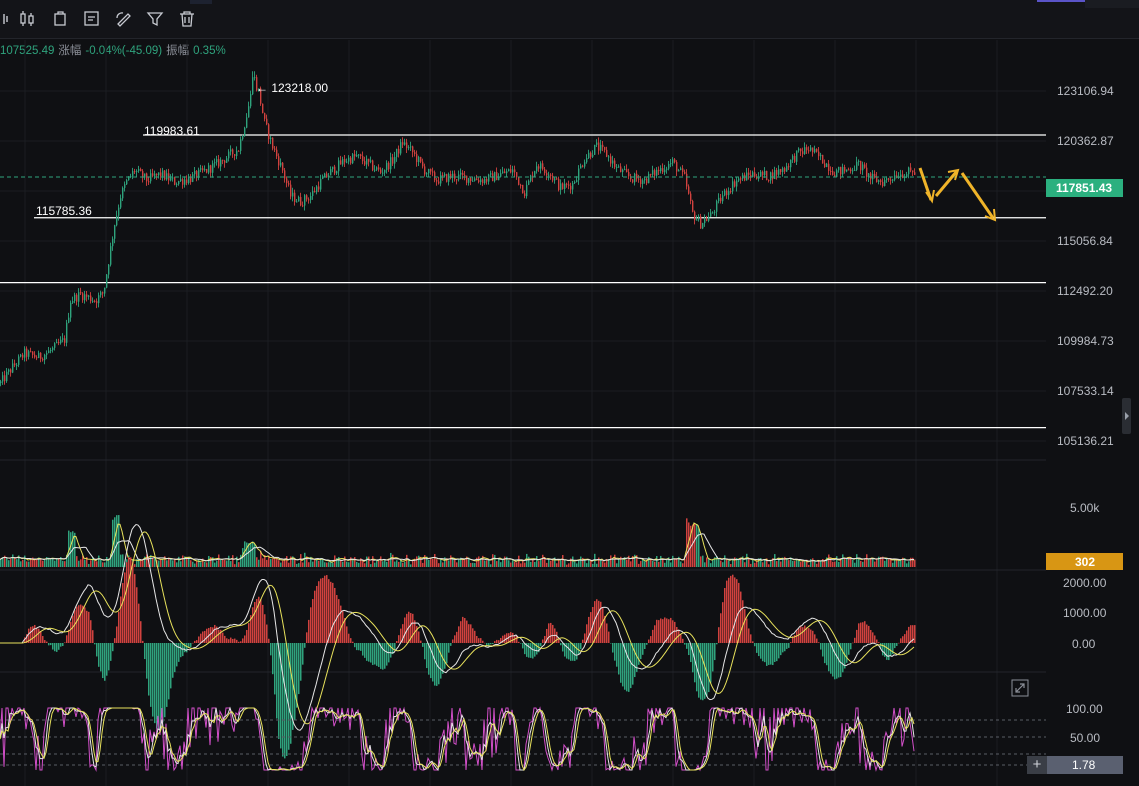 The width and height of the screenshot is (1139, 786). What do you see at coordinates (1126, 416) in the screenshot?
I see `collapse-handle` at bounding box center [1126, 416].